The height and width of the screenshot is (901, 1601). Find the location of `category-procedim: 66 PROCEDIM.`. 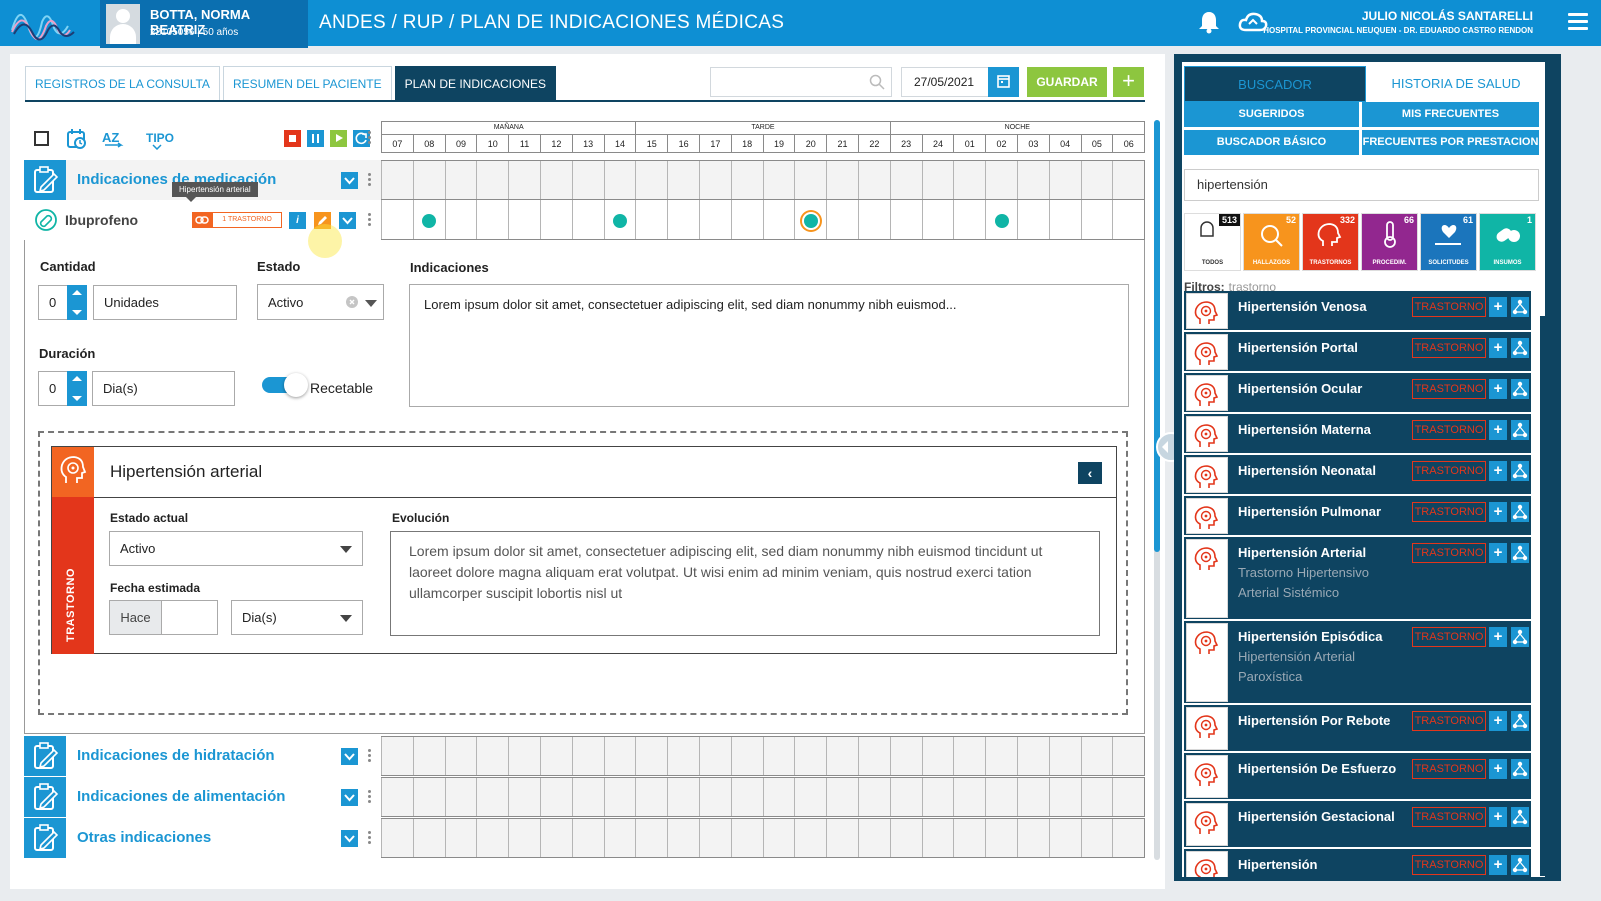

category-procedim: 66 PROCEDIM. is located at coordinates (1389, 242).